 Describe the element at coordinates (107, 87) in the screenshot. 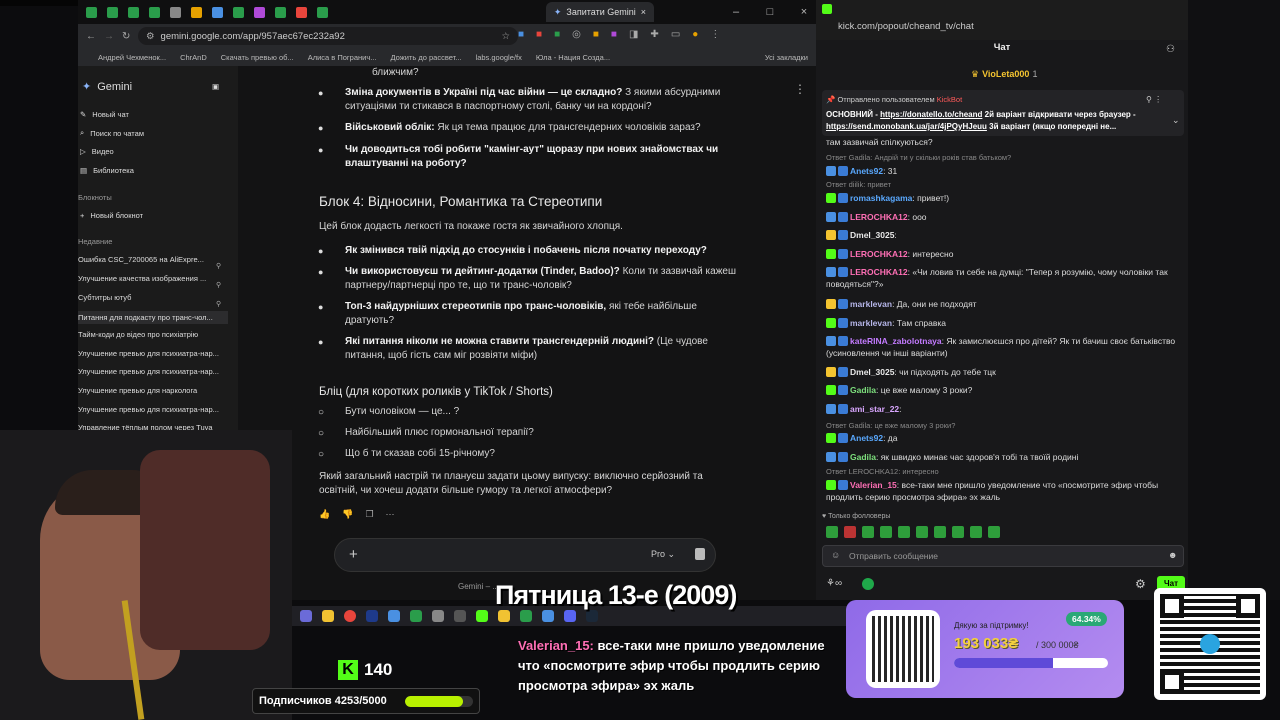

I see `gemini-logo: ✦ Gemini` at that location.